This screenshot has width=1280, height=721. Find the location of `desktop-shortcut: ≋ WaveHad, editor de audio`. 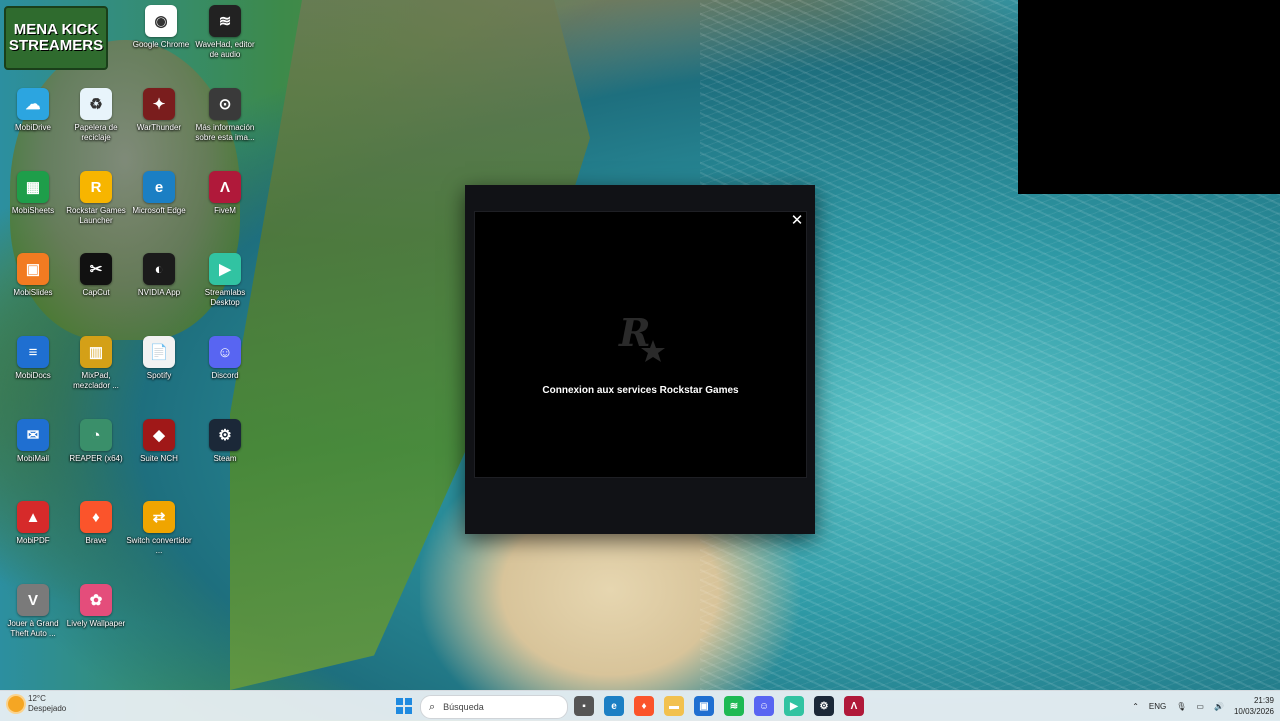

desktop-shortcut: ≋ WaveHad, editor de audio is located at coordinates (225, 32).